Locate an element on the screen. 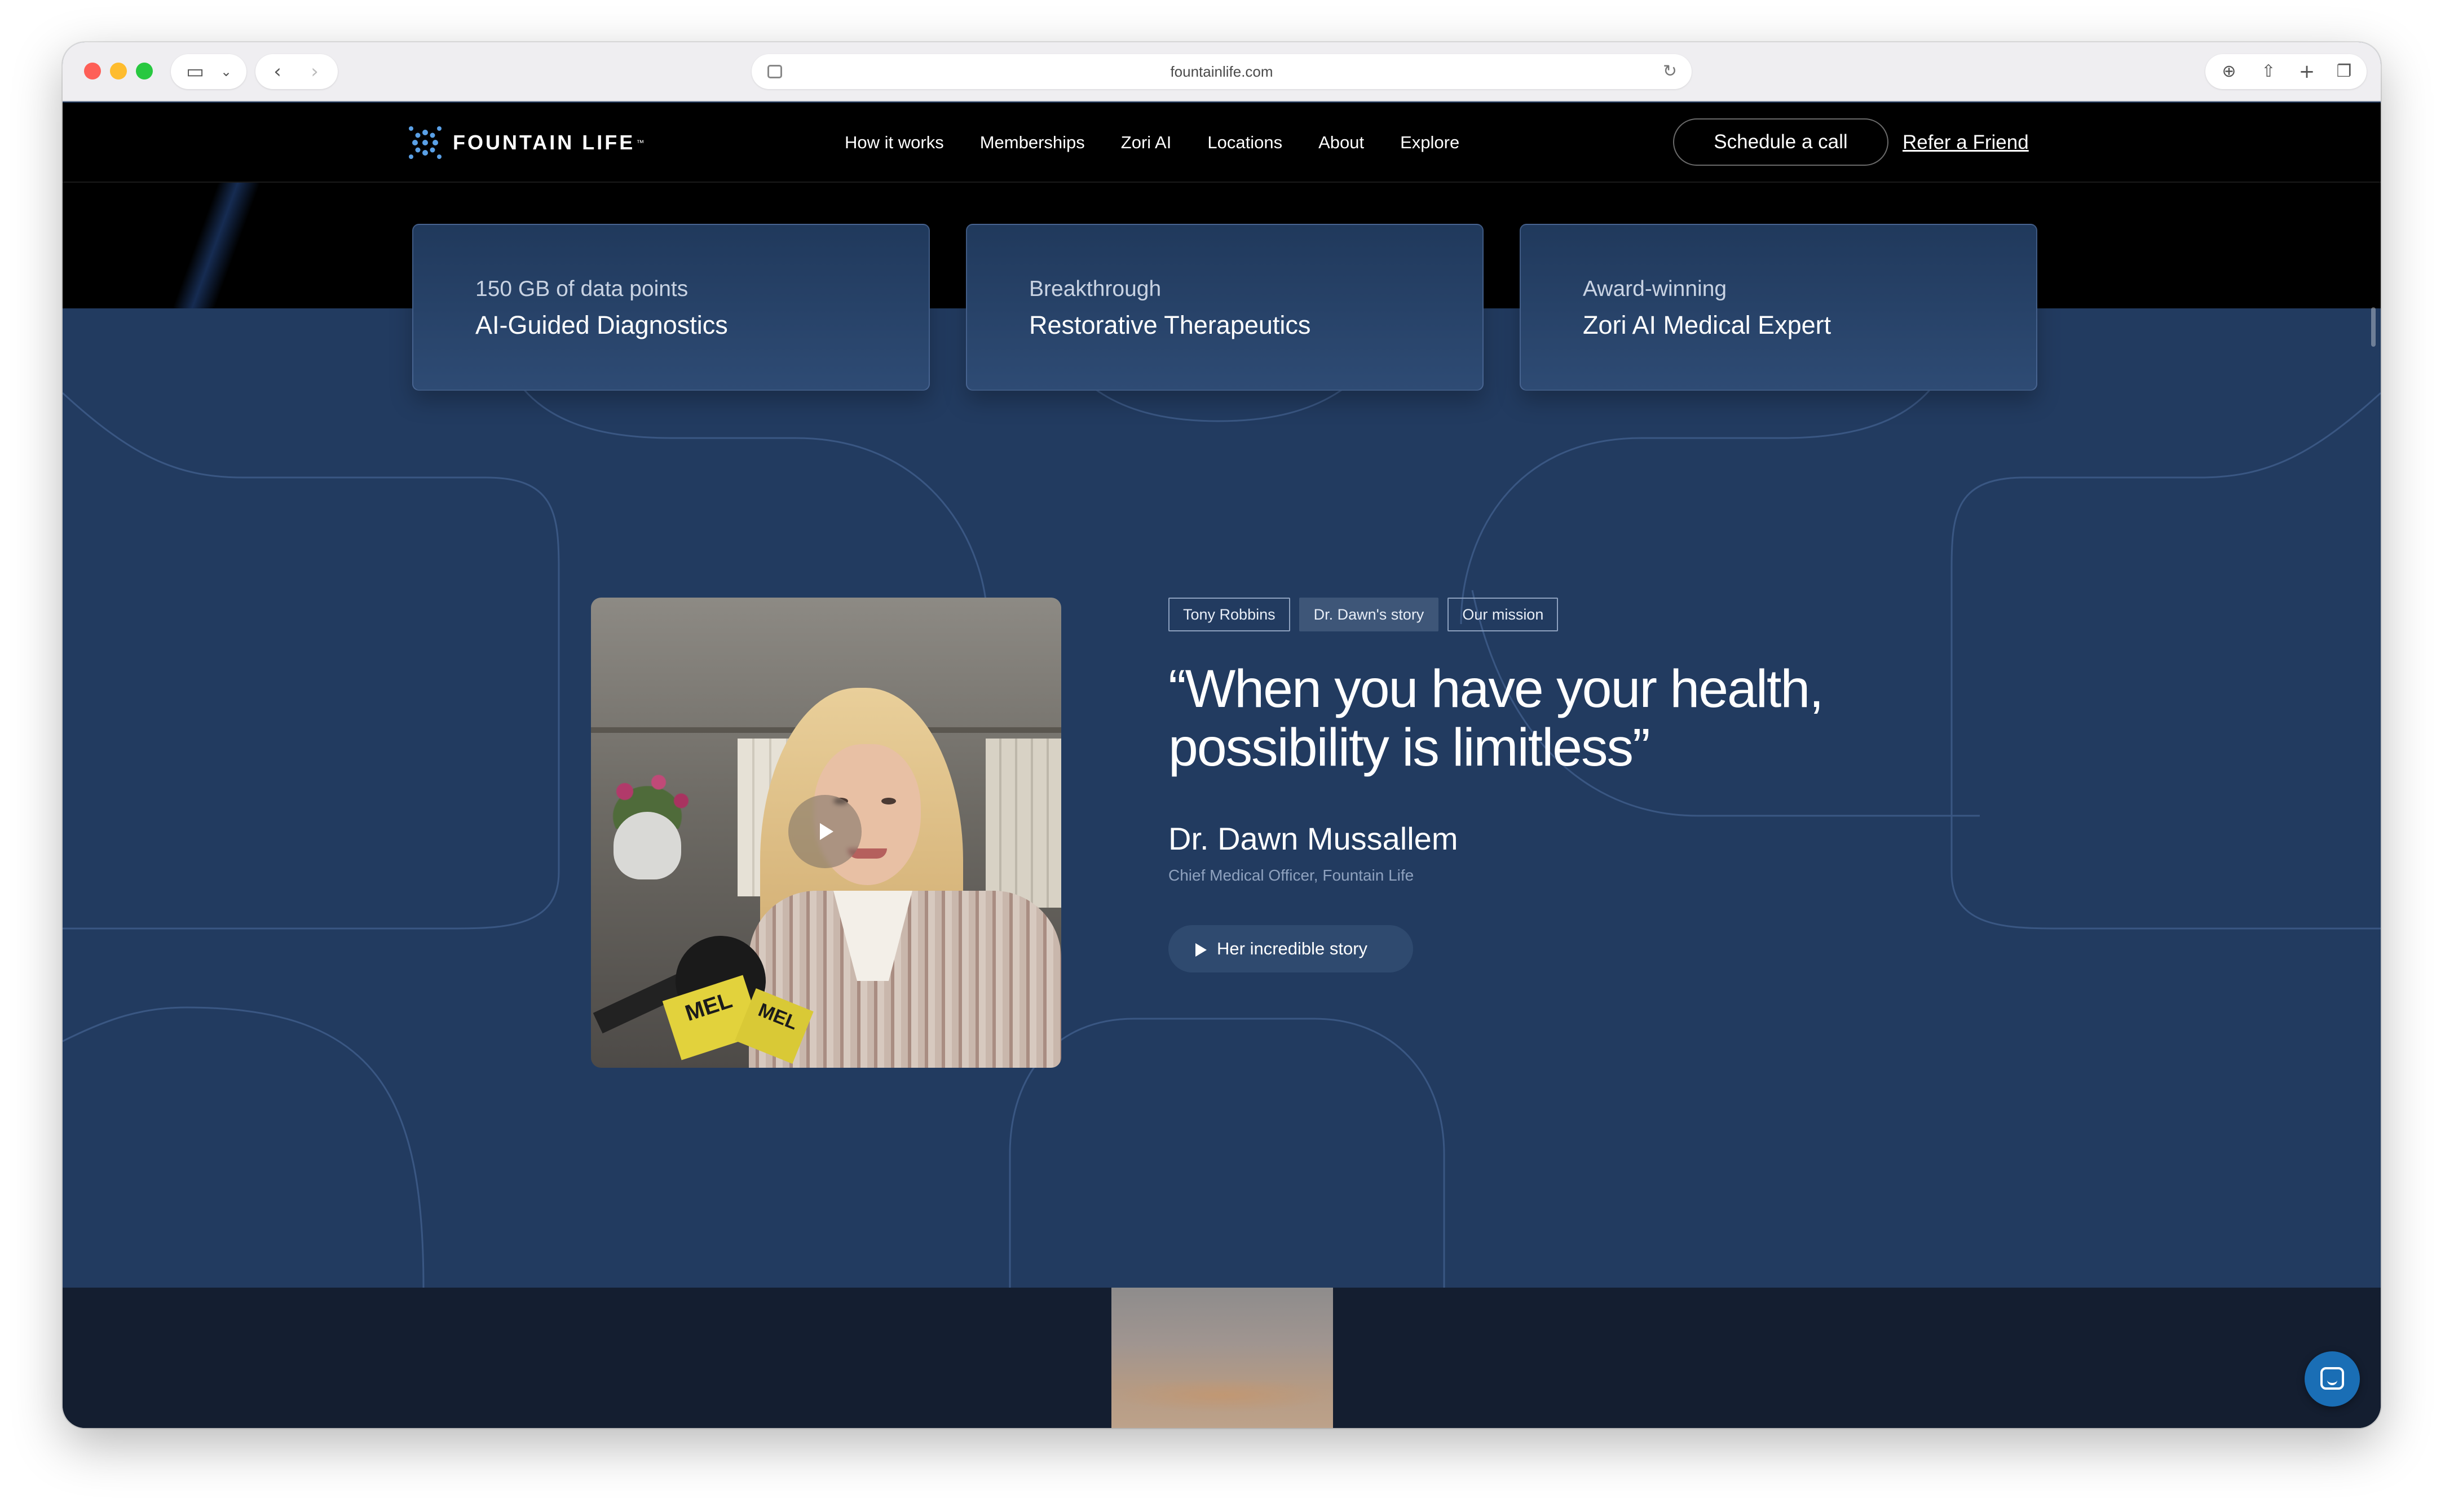 This screenshot has height=1512, width=2445. chat-icon is located at coordinates (2332, 1378).